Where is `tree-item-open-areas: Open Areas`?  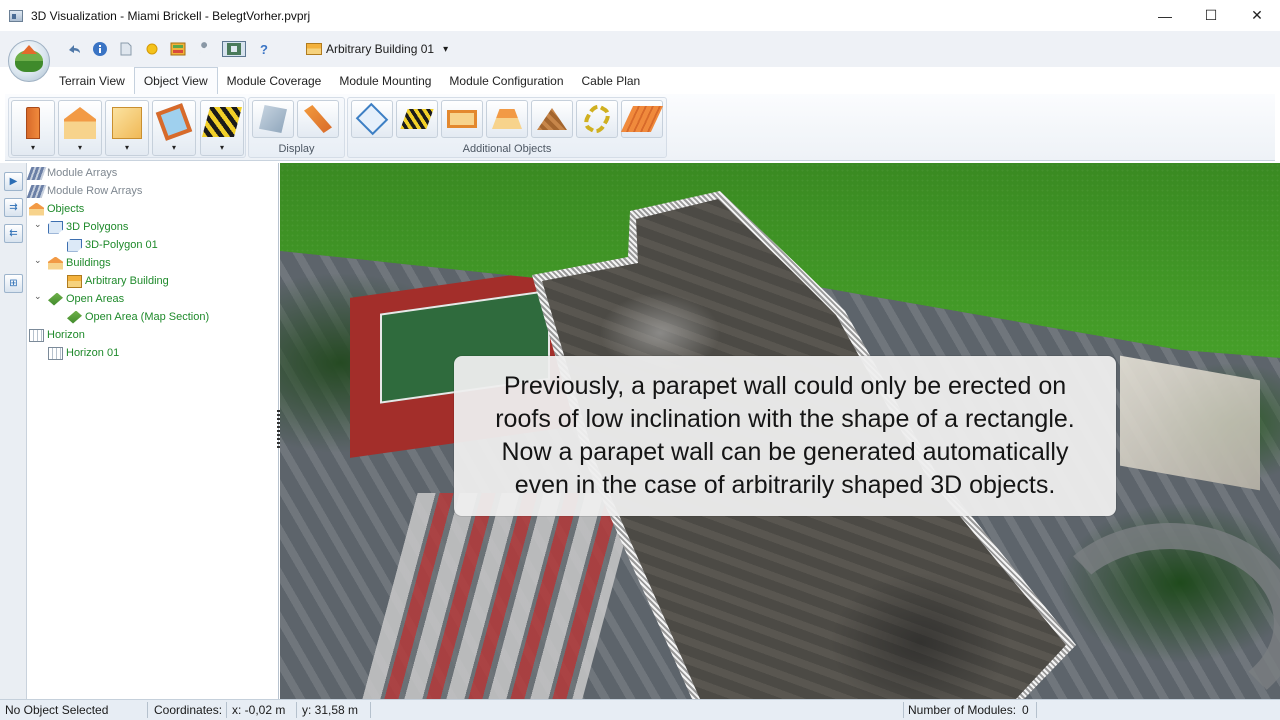 tree-item-open-areas: Open Areas is located at coordinates (86, 299).